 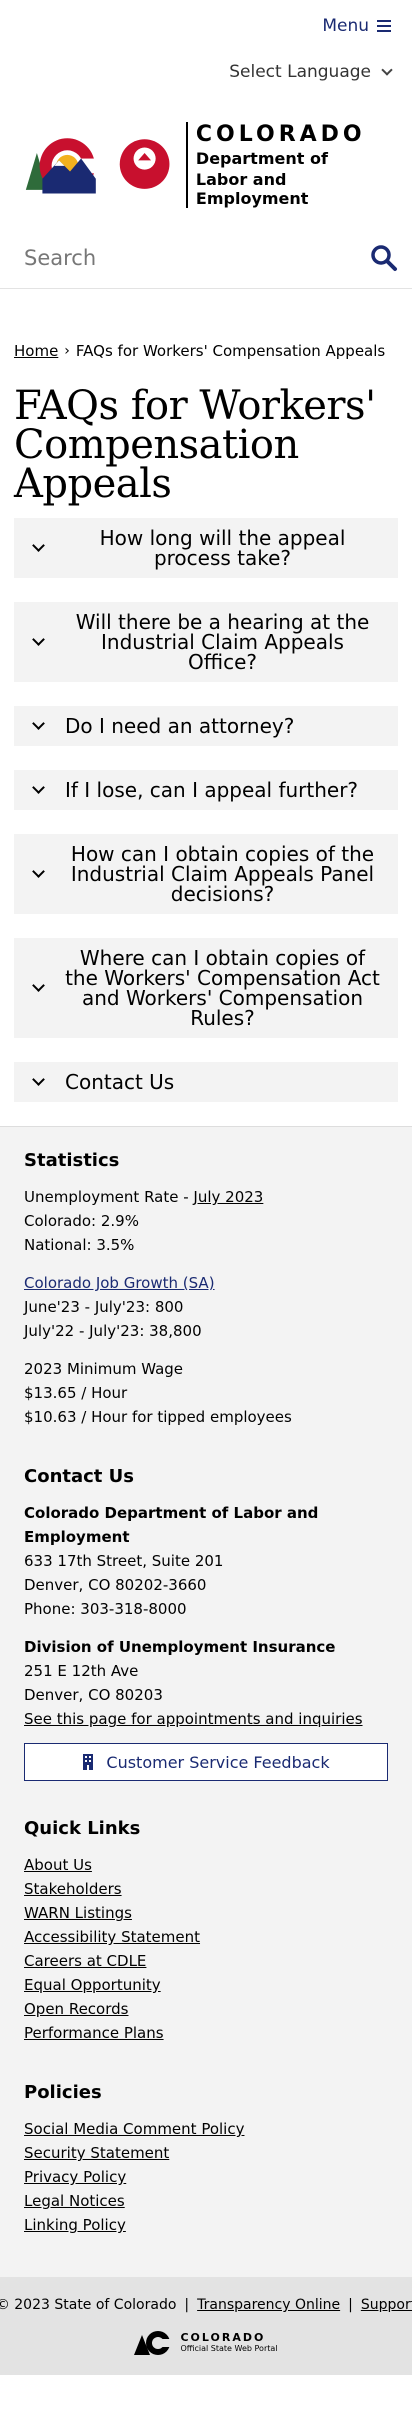 What do you see at coordinates (206, 1937) in the screenshot?
I see `quick-link-accessibility: Accessibility Statement` at bounding box center [206, 1937].